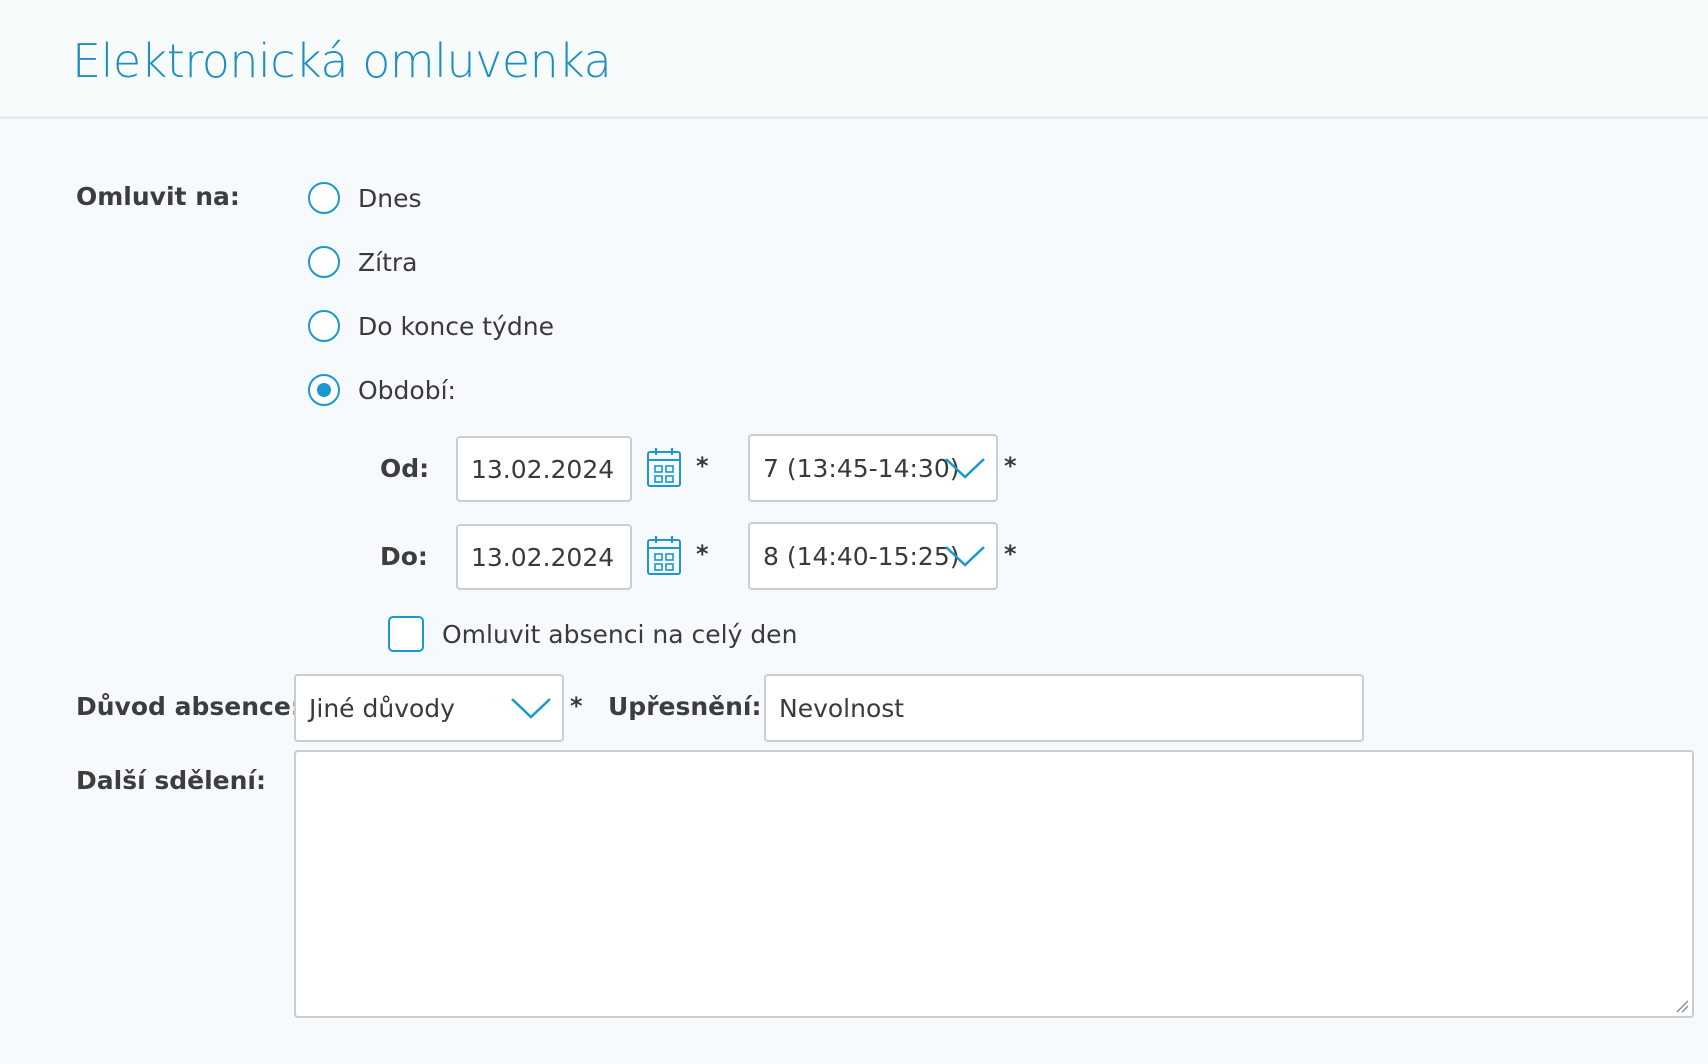 This screenshot has width=1708, height=1064. I want to click on from-date-input: 13.02.2024, so click(544, 469).